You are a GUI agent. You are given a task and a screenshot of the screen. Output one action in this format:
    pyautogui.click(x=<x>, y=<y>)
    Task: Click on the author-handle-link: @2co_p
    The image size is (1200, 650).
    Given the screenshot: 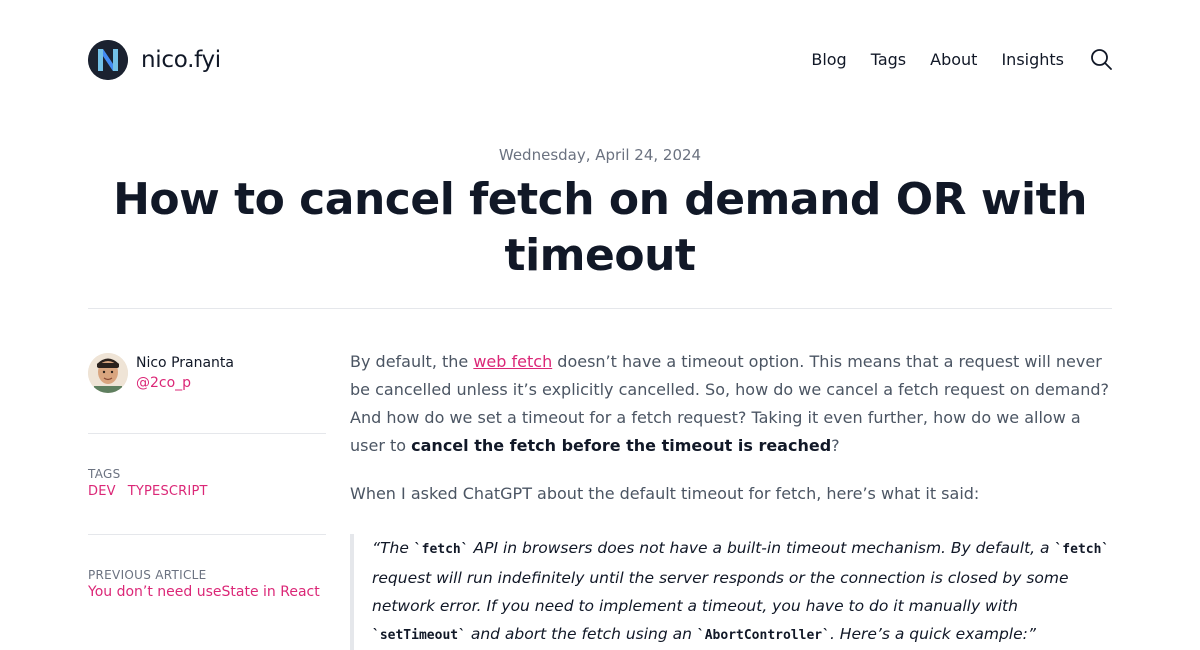 What is the action you would take?
    pyautogui.click(x=185, y=383)
    